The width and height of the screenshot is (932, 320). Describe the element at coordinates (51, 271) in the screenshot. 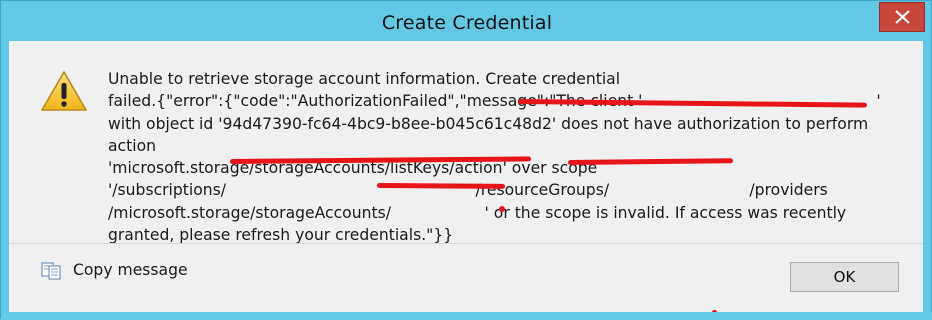

I see `copy-icon` at that location.